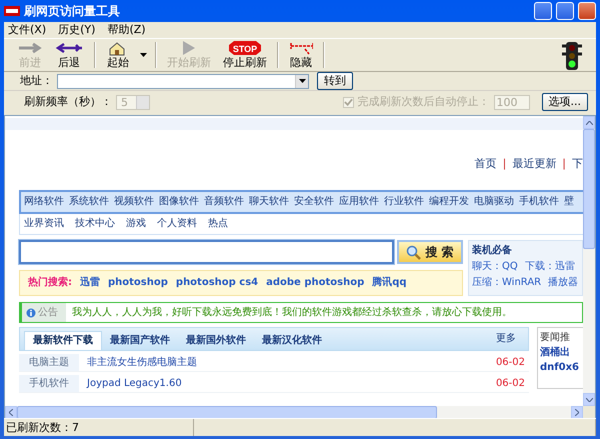  I want to click on minimize-button, so click(543, 11).